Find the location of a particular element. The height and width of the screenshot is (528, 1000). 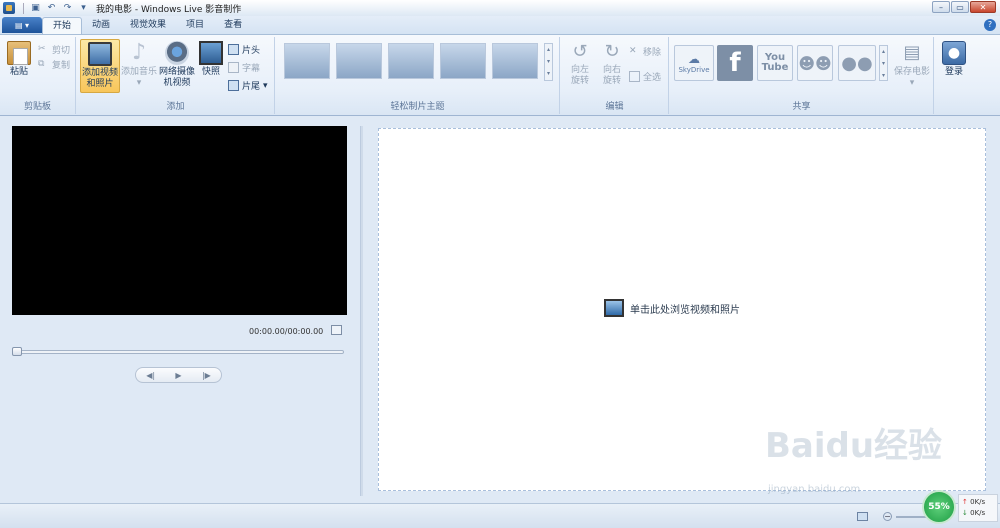

qat-dropdown-icon: ▾ is located at coordinates (83, 8).